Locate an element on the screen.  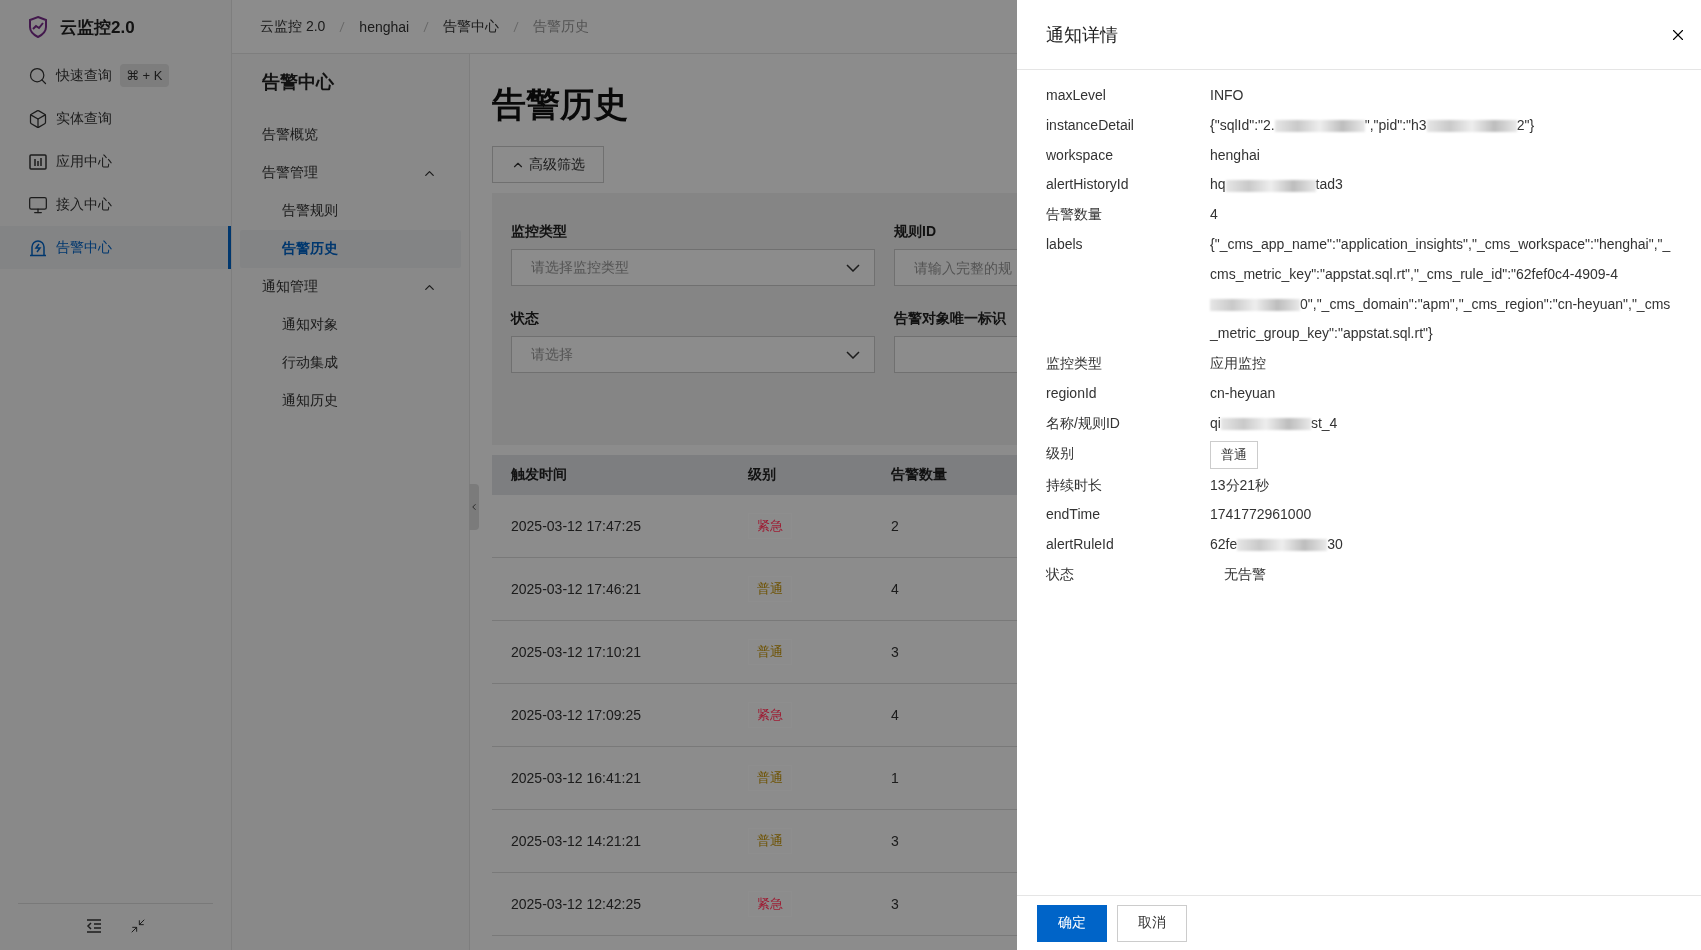
drawer-title: 通知详情 is located at coordinates (1082, 35).